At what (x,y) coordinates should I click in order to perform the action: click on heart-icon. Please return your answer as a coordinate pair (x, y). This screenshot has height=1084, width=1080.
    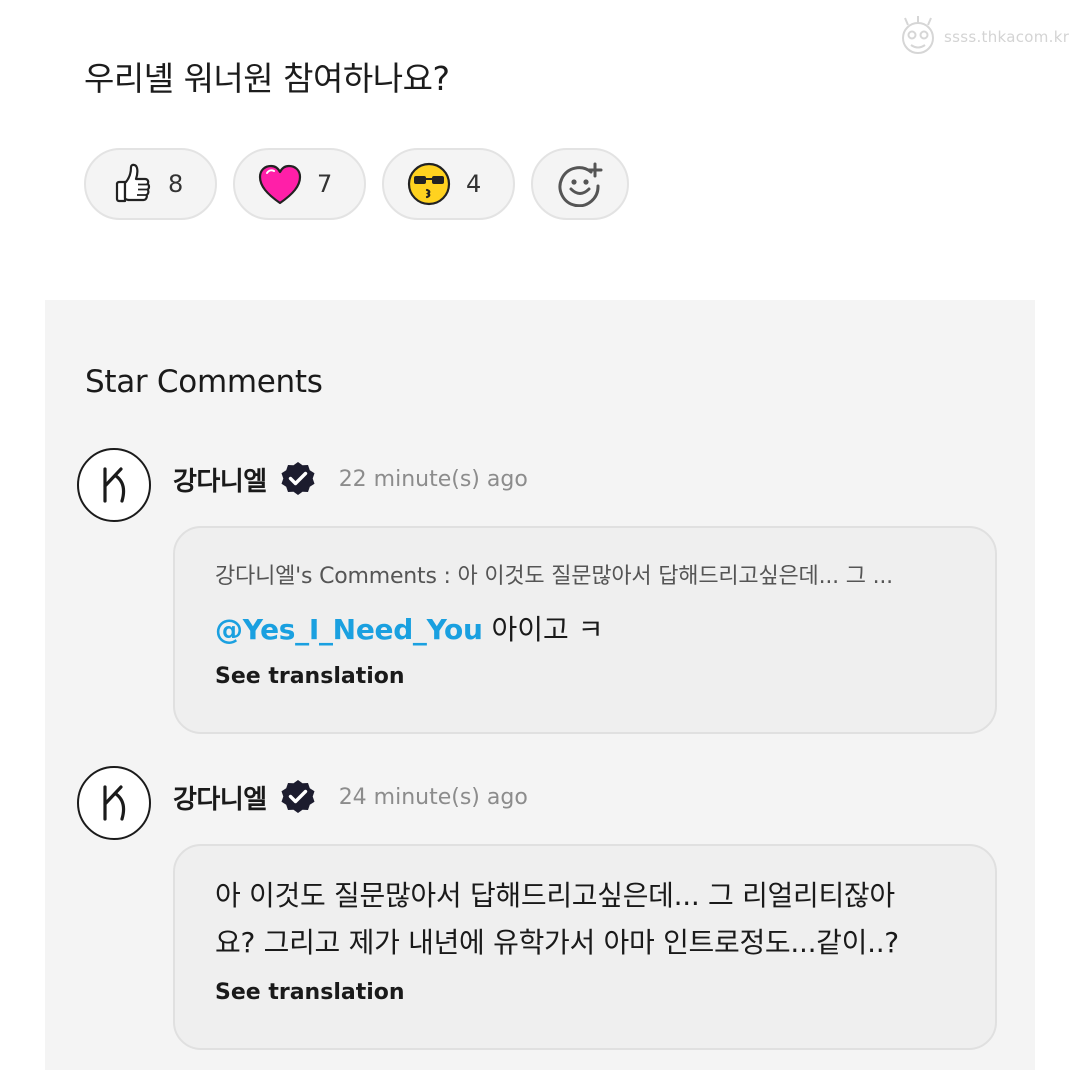
    Looking at the image, I should click on (280, 184).